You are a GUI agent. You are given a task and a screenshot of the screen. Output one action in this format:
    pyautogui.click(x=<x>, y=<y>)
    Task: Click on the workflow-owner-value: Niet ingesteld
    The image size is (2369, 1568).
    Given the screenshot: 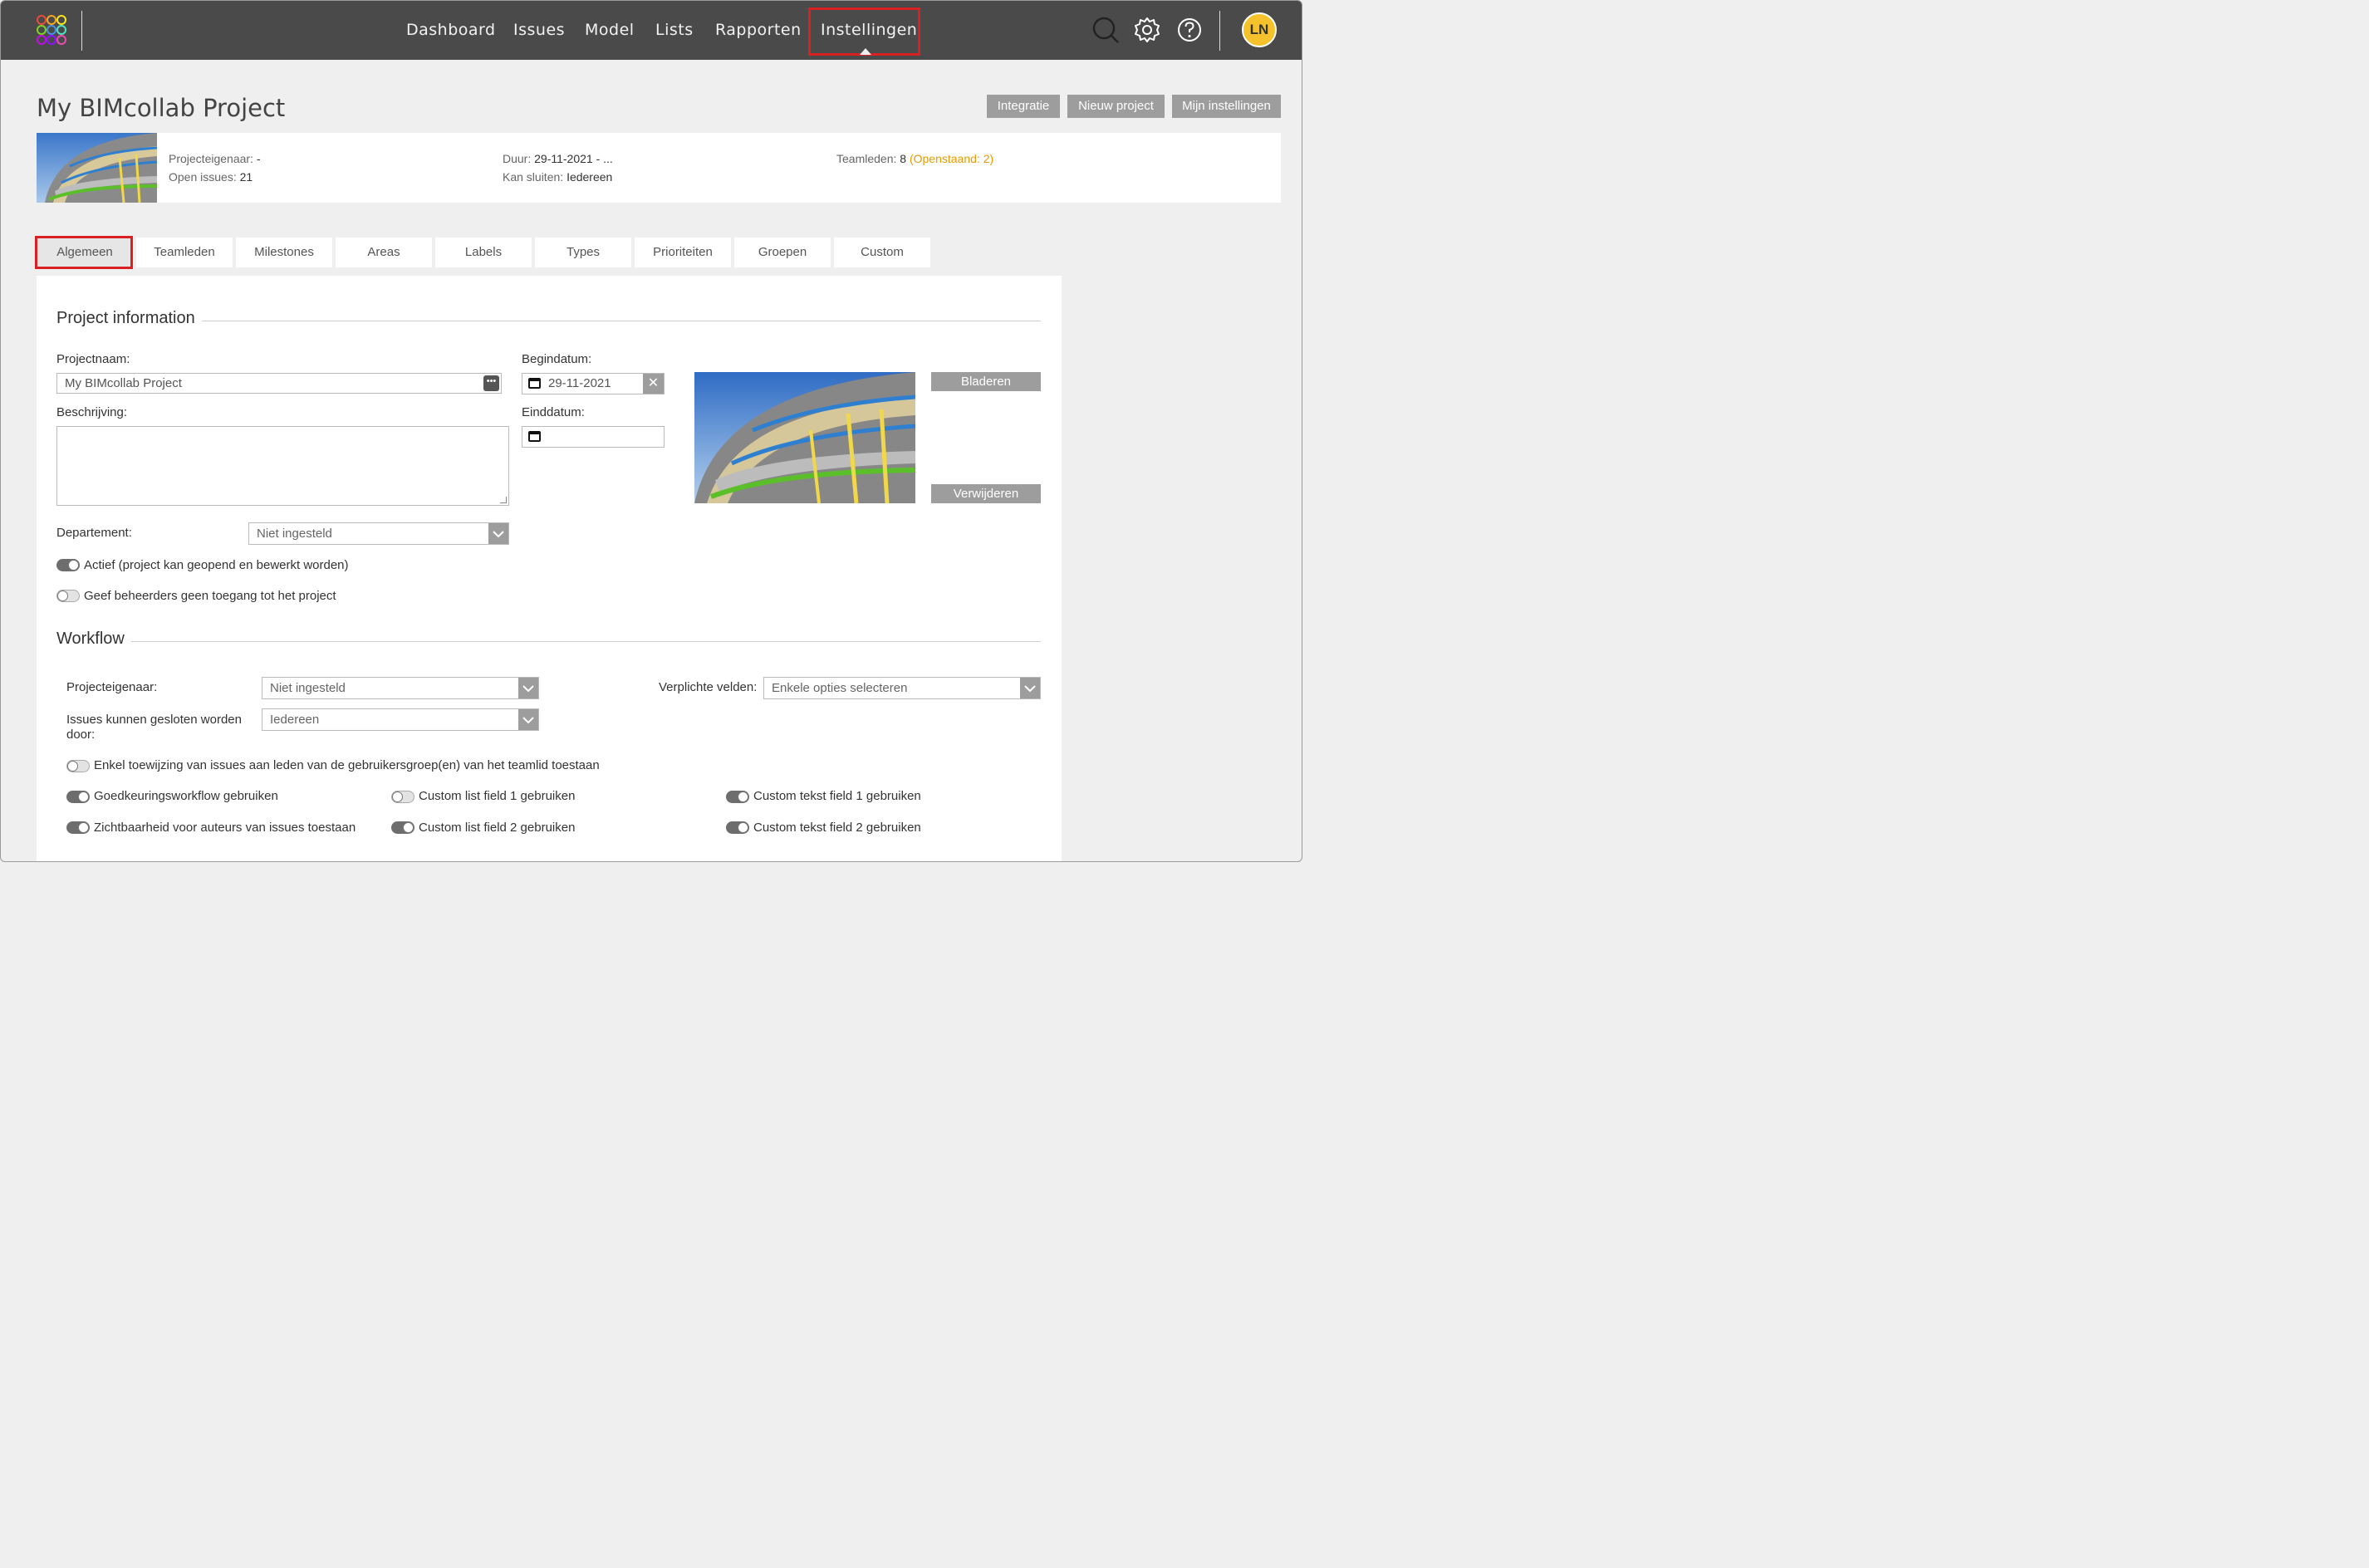 What is the action you would take?
    pyautogui.click(x=308, y=688)
    